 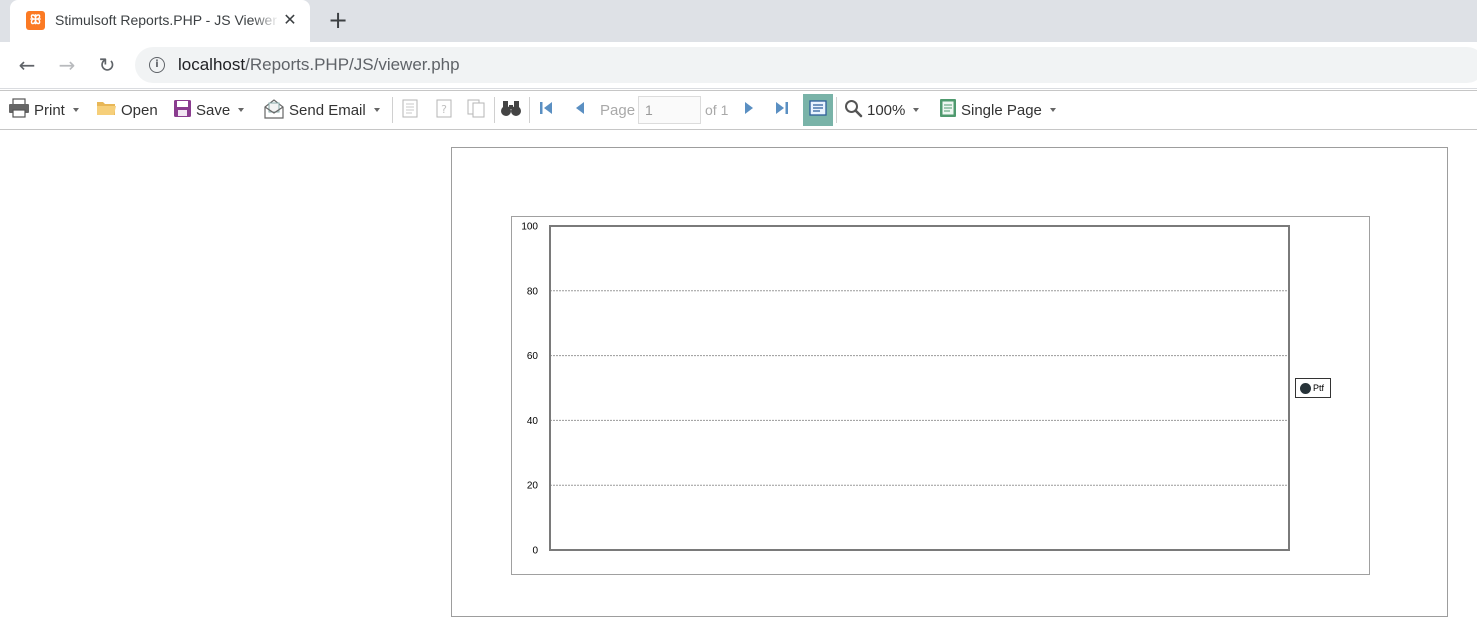 I want to click on printer-icon, so click(x=19, y=110).